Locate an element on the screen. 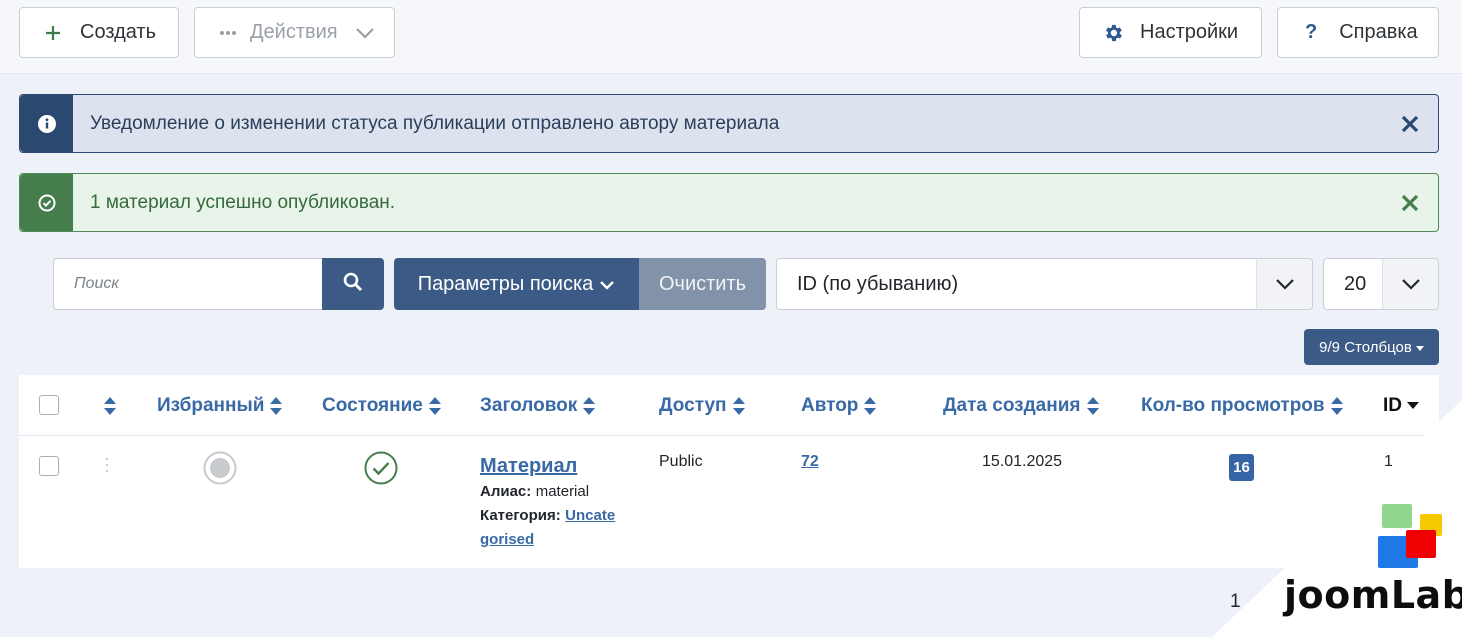 The image size is (1462, 637). ordering-sort-button is located at coordinates (110, 405).